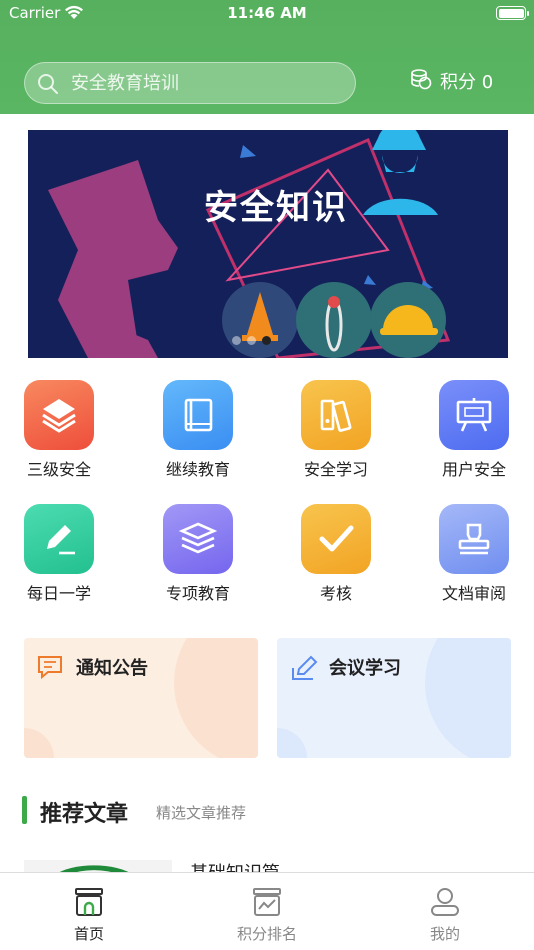  I want to click on battery-icon, so click(512, 13).